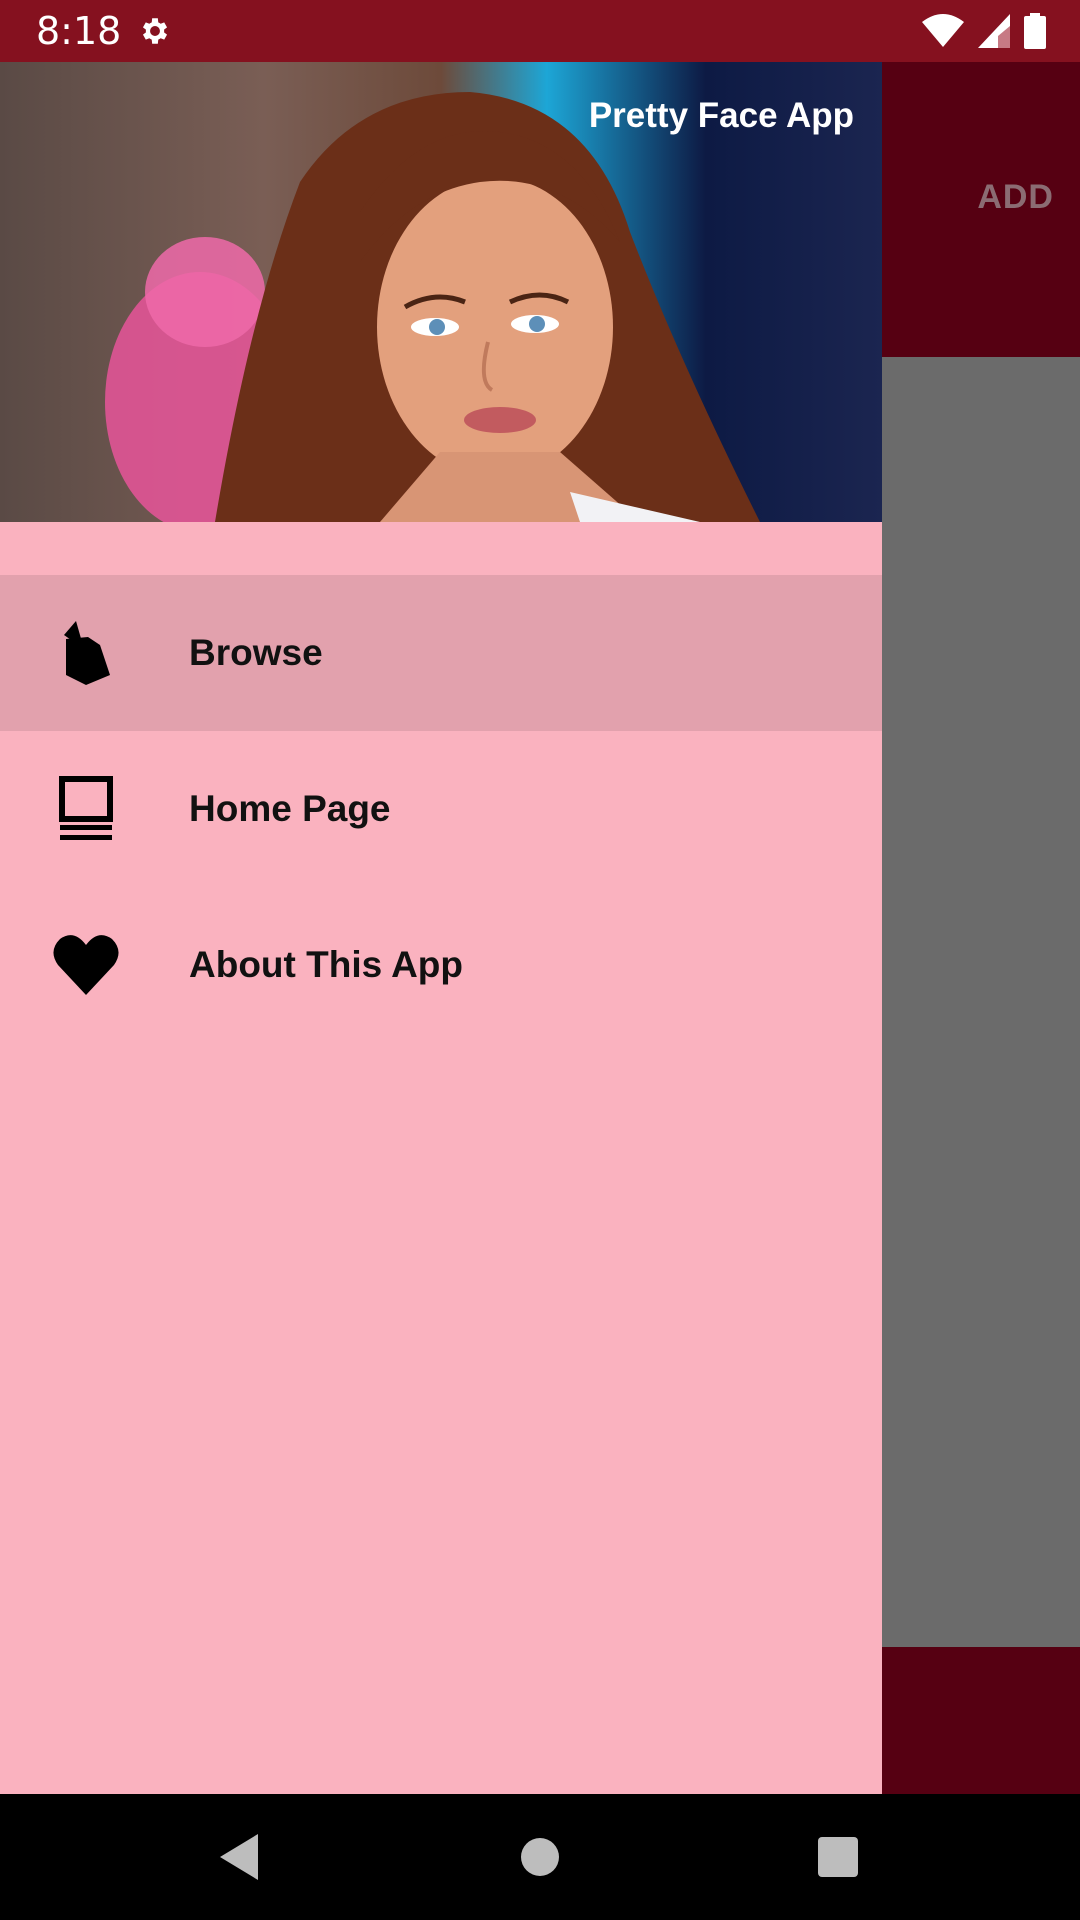  I want to click on recents-icon, so click(838, 1857).